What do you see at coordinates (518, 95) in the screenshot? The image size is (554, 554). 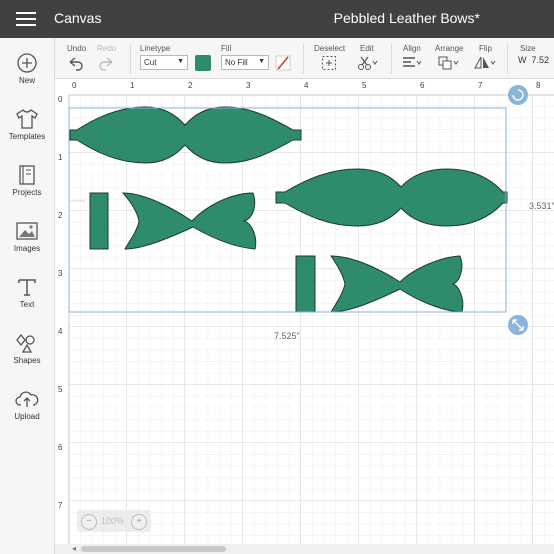 I see `rotate-handle-icon` at bounding box center [518, 95].